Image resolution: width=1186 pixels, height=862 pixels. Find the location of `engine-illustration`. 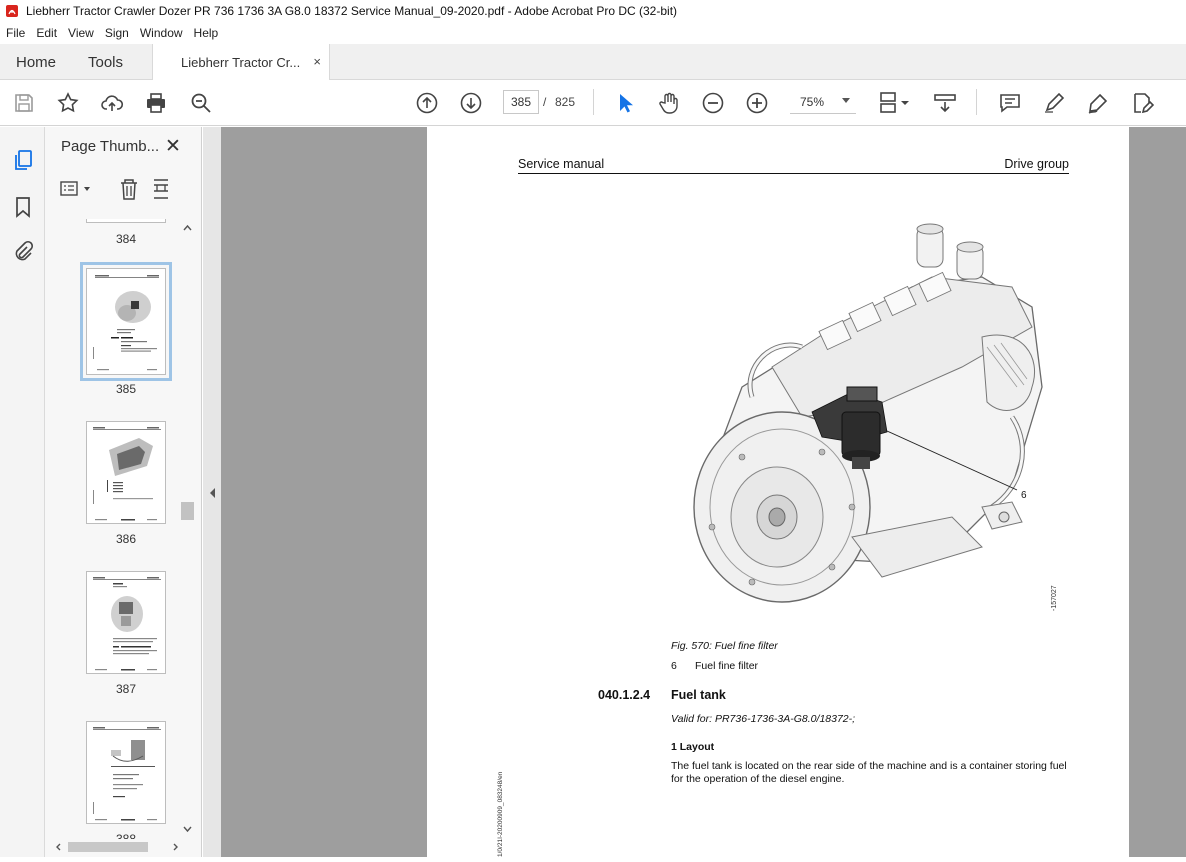

engine-illustration is located at coordinates (877, 412).